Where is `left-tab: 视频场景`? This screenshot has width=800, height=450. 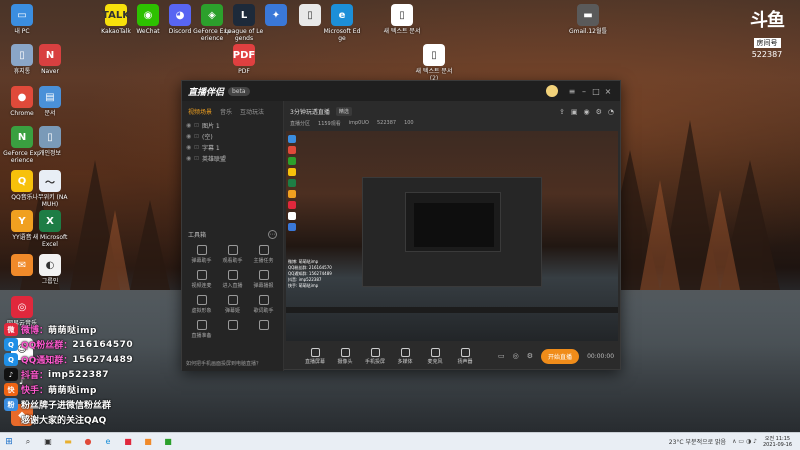 left-tab: 视频场景 is located at coordinates (200, 111).